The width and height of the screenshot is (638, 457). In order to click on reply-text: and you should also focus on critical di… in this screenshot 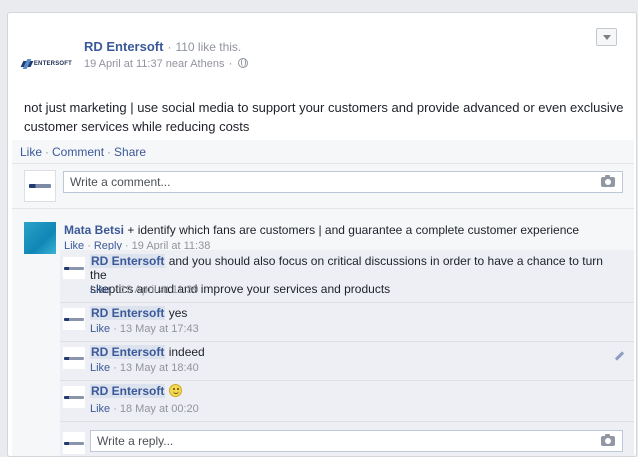, I will do `click(346, 268)`.